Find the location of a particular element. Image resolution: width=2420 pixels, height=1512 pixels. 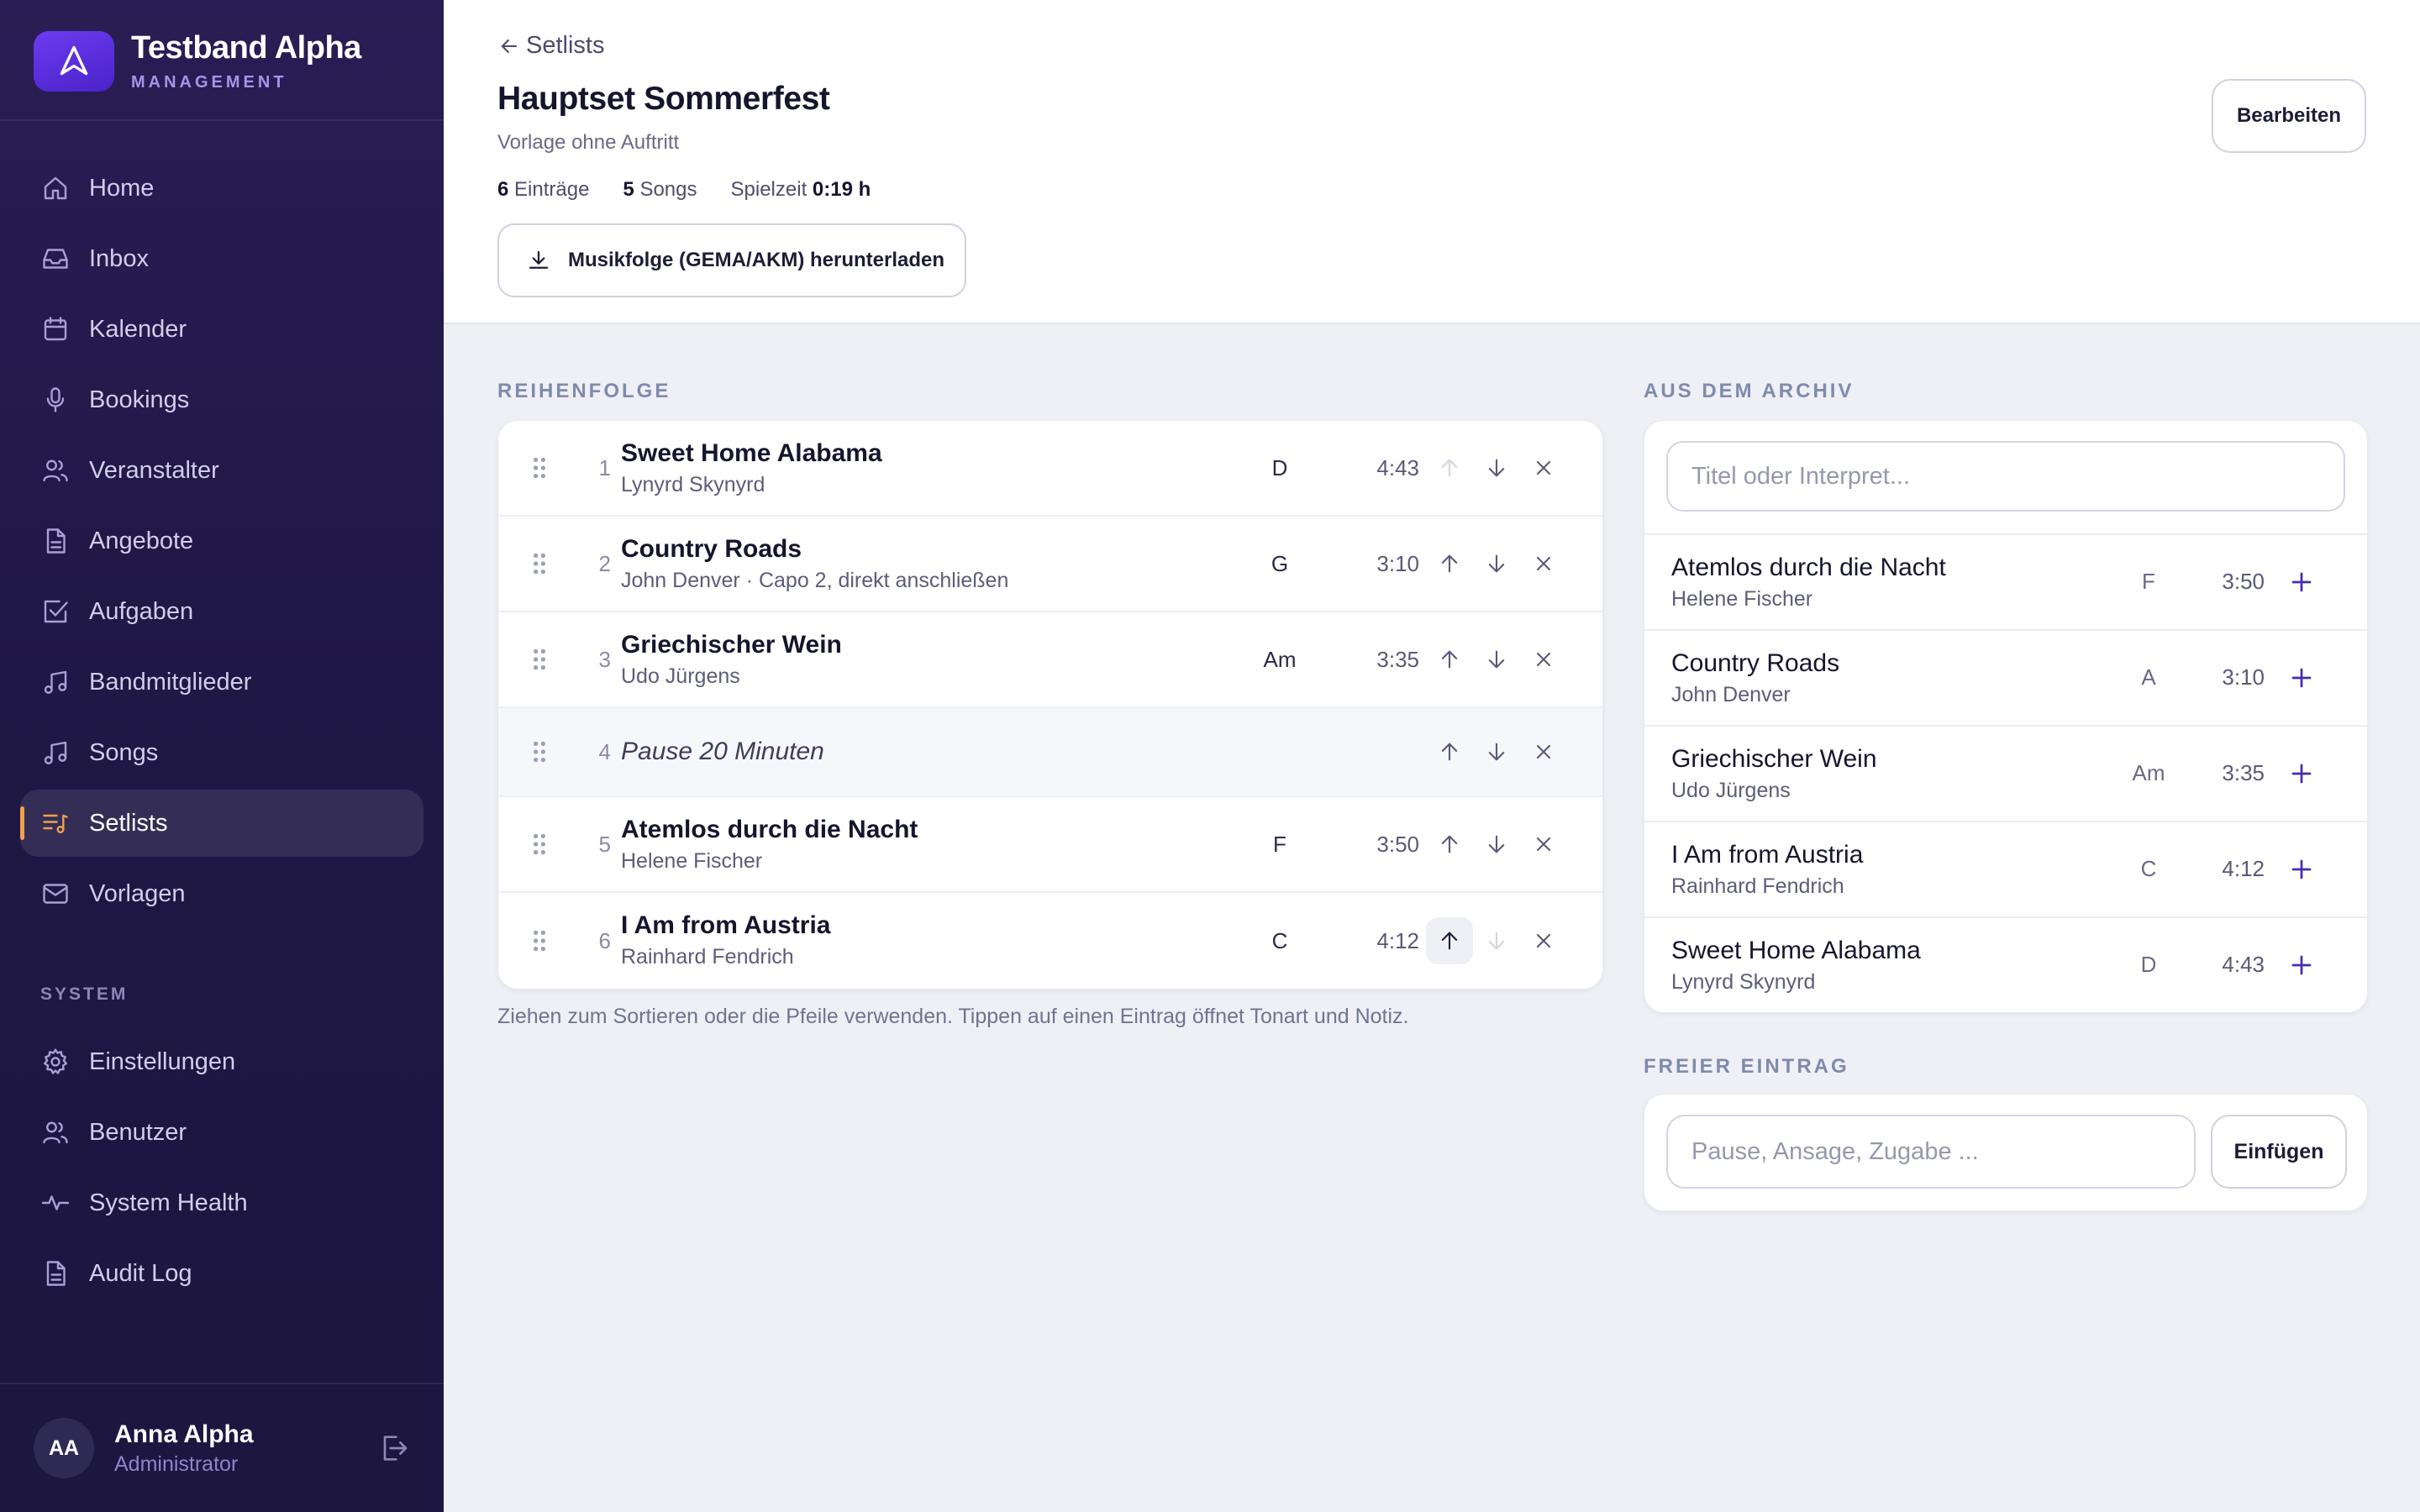

song-title: Griechischer Wein is located at coordinates (732, 645).